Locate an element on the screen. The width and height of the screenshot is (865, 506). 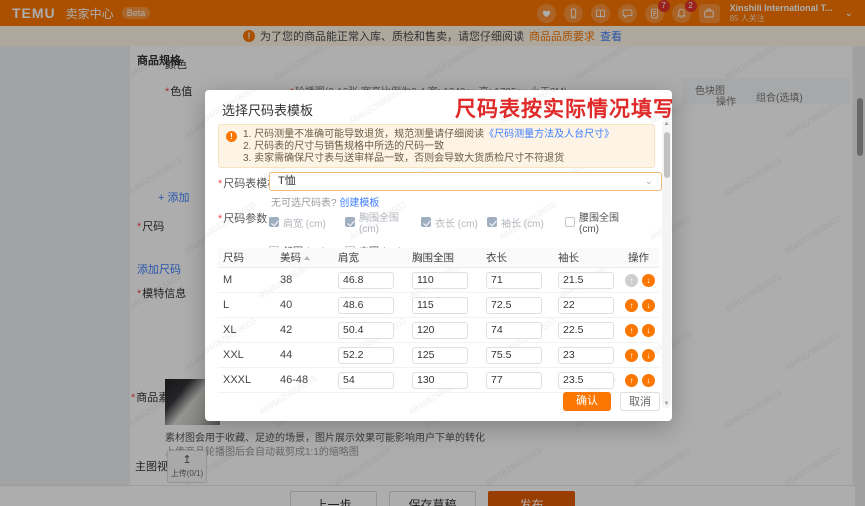
size-cell: L is located at coordinates (226, 305).